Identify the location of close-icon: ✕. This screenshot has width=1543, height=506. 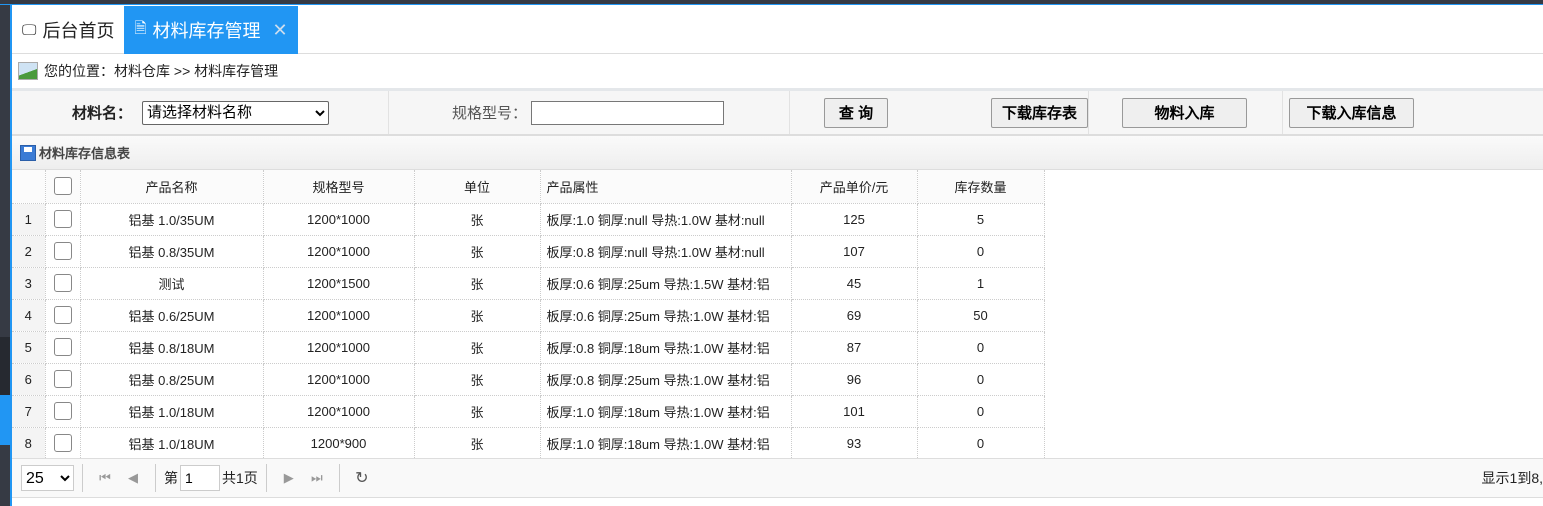
(280, 30).